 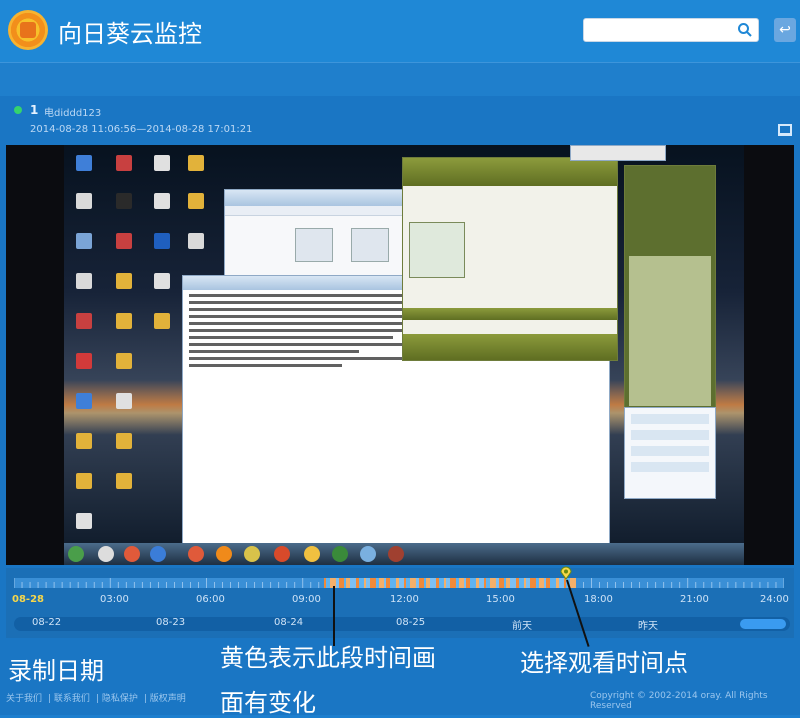 I want to click on annotation-record-date: 录制日期, so click(x=56, y=671).